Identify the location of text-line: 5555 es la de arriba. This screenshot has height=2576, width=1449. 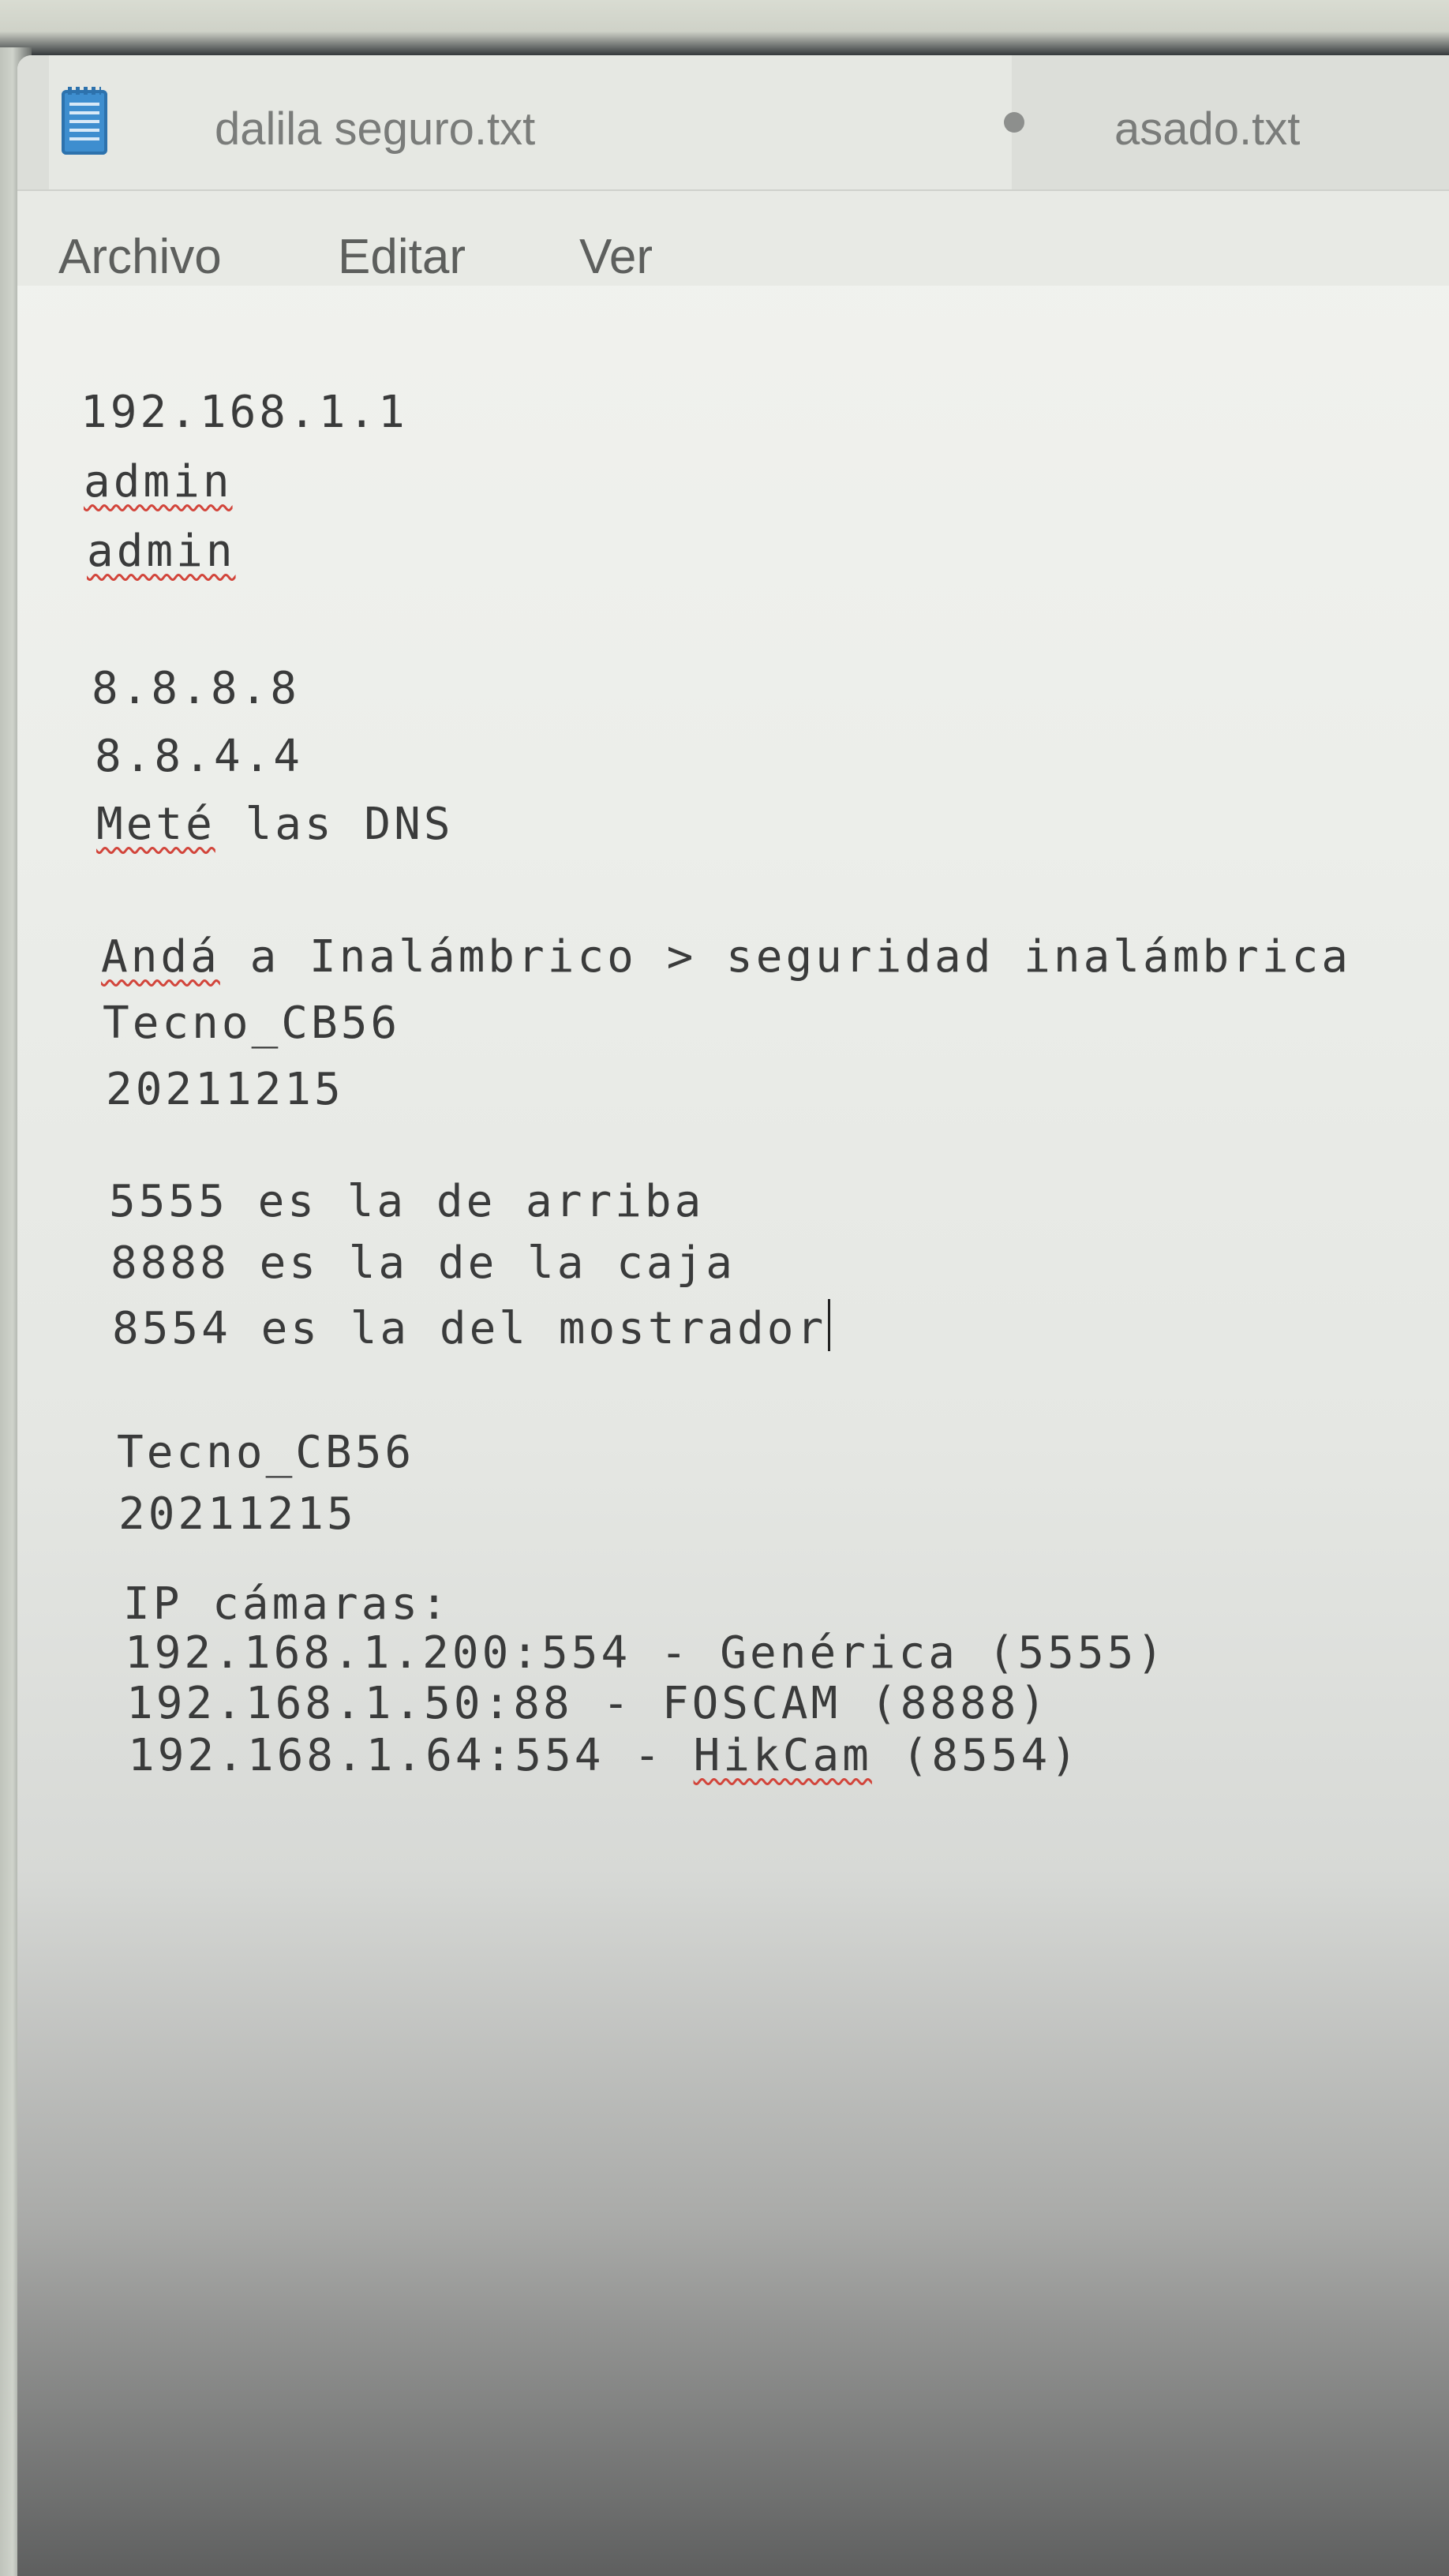
(407, 1201).